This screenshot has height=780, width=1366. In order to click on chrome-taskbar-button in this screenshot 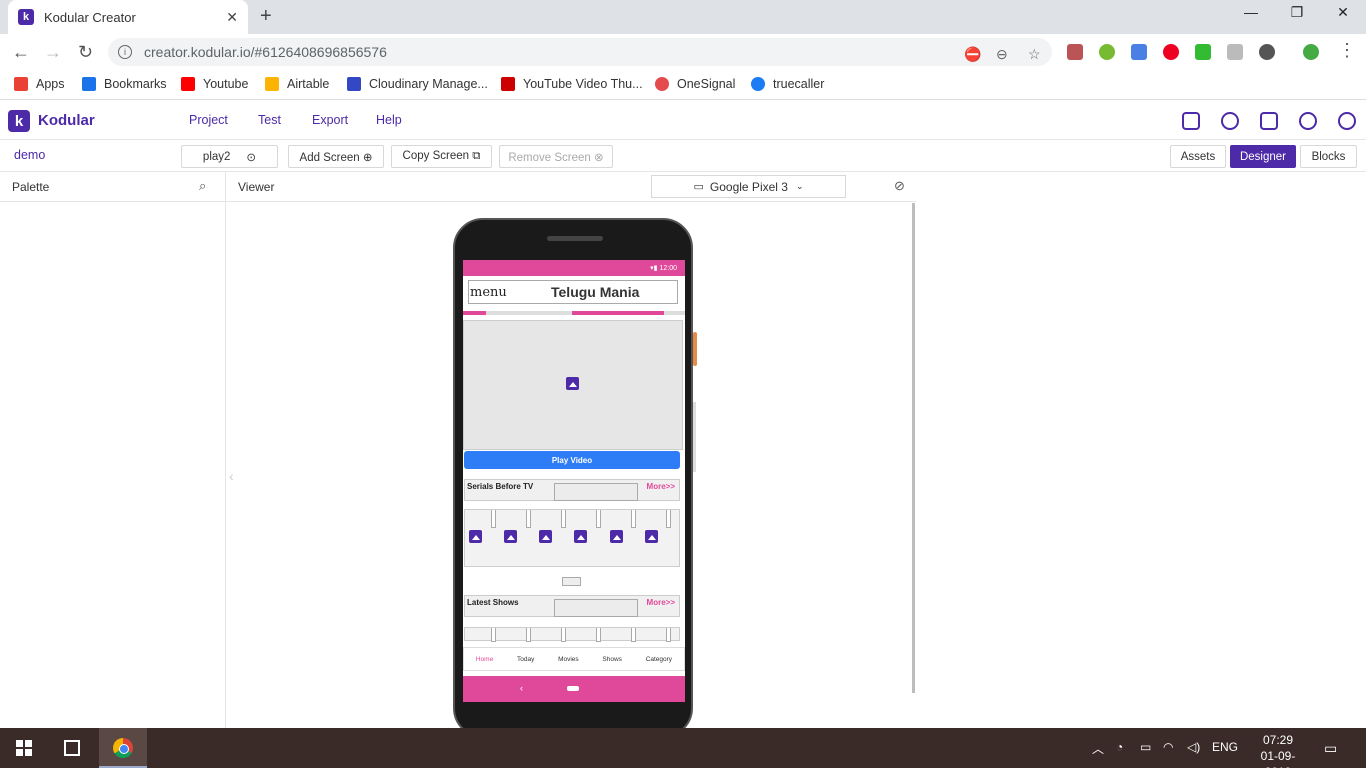, I will do `click(123, 748)`.